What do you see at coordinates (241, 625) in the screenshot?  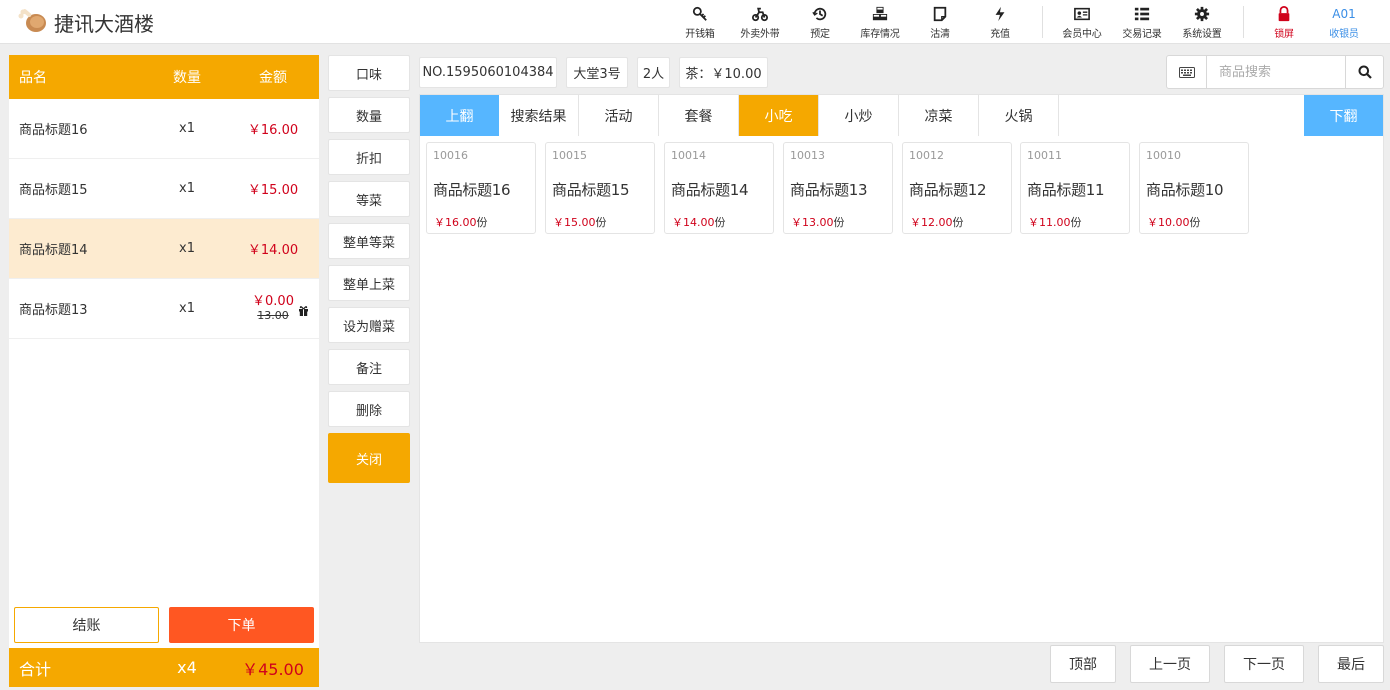 I see `place-order-button: 下单` at bounding box center [241, 625].